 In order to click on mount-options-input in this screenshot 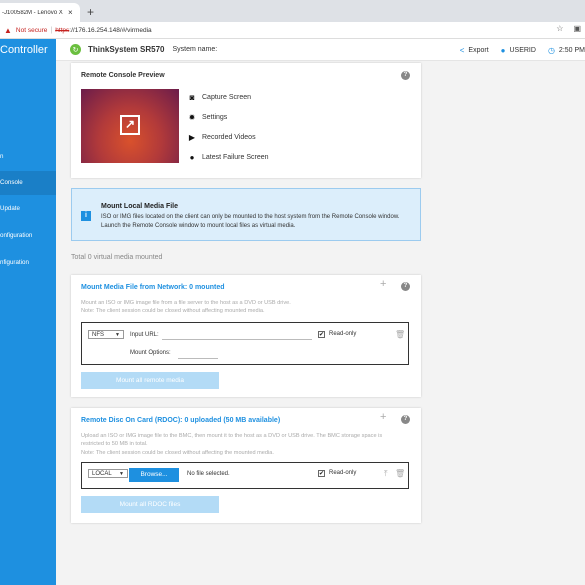, I will do `click(198, 354)`.